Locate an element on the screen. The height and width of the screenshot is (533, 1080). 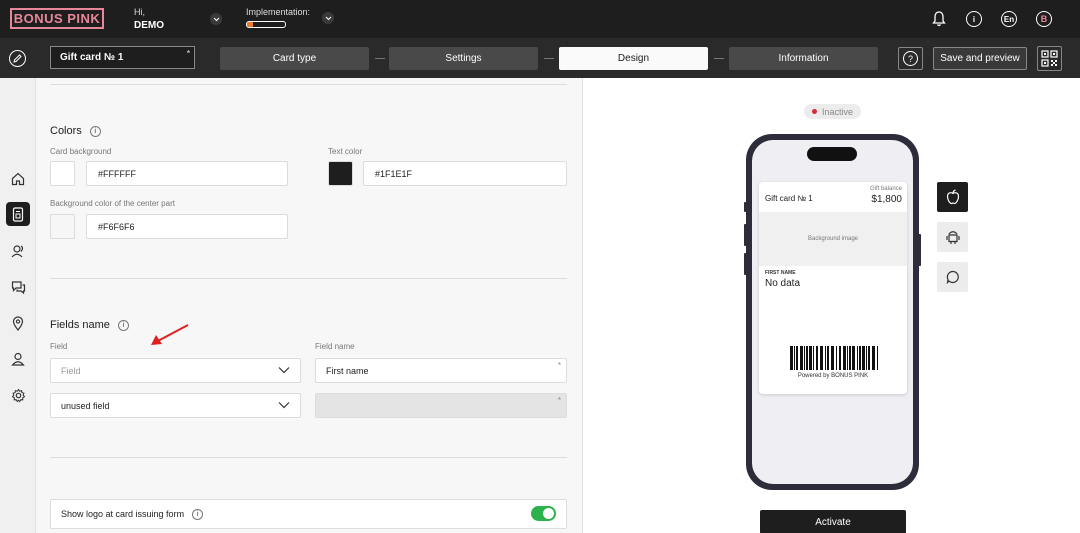
card-first-name-value: No data is located at coordinates (783, 283).